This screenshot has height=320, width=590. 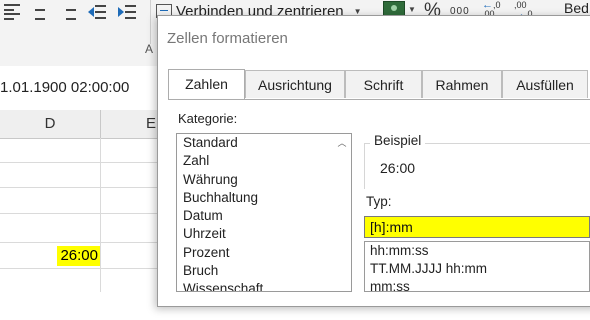 I want to click on tab-zahlen: Zahlen, so click(x=206, y=84).